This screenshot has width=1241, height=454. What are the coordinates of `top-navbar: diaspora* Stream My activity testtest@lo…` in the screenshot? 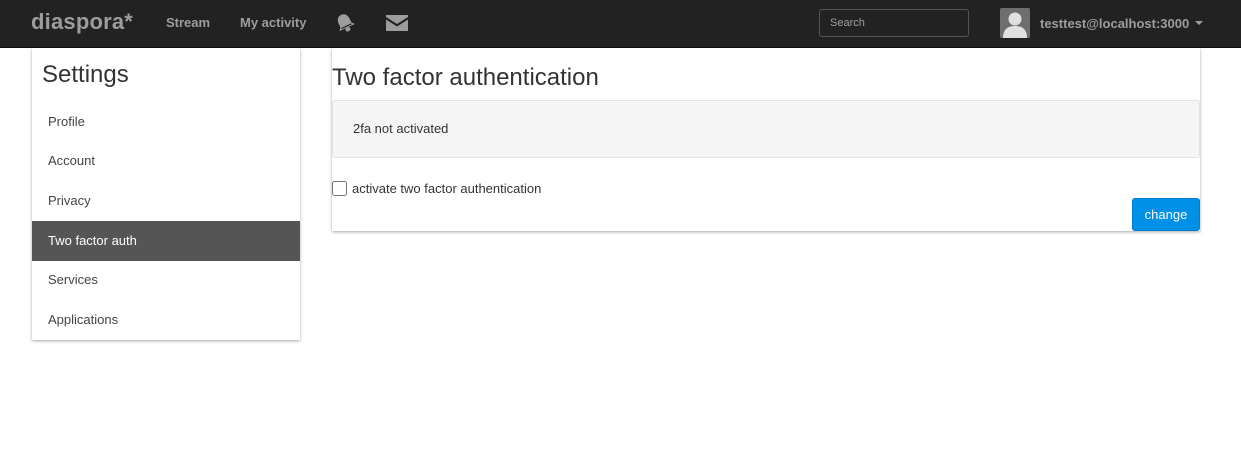 It's located at (620, 24).